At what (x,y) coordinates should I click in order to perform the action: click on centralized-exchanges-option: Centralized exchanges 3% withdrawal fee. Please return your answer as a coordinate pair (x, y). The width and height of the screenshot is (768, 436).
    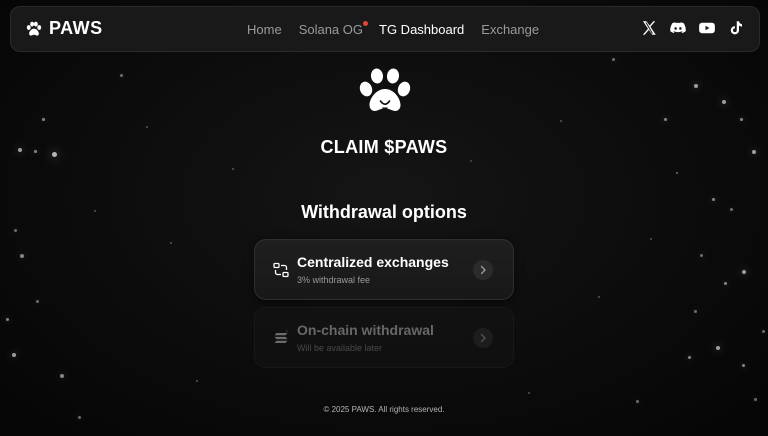
    Looking at the image, I should click on (384, 269).